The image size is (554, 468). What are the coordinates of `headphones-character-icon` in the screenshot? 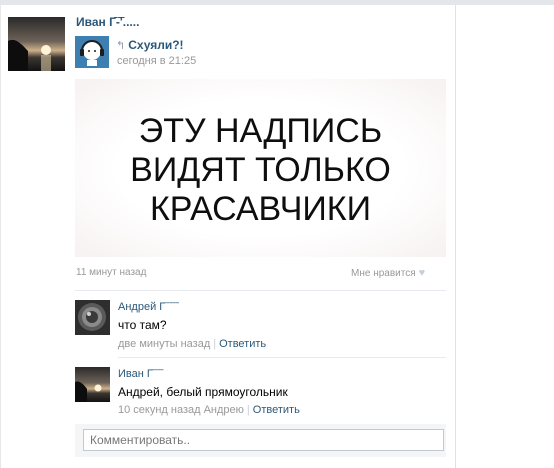 It's located at (92, 52).